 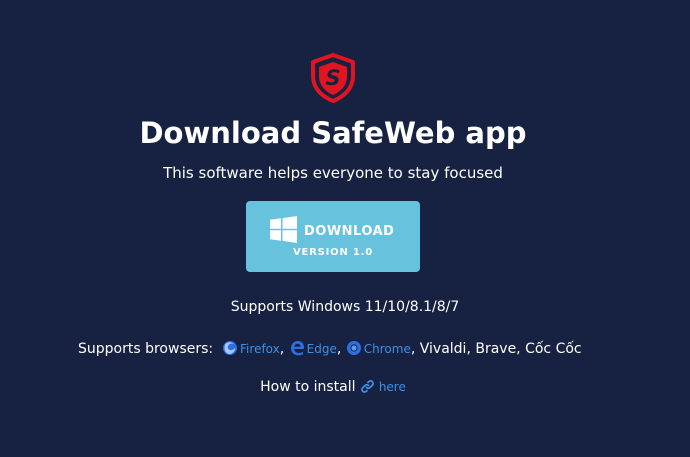 I want to click on install-here-link: here, so click(x=383, y=387).